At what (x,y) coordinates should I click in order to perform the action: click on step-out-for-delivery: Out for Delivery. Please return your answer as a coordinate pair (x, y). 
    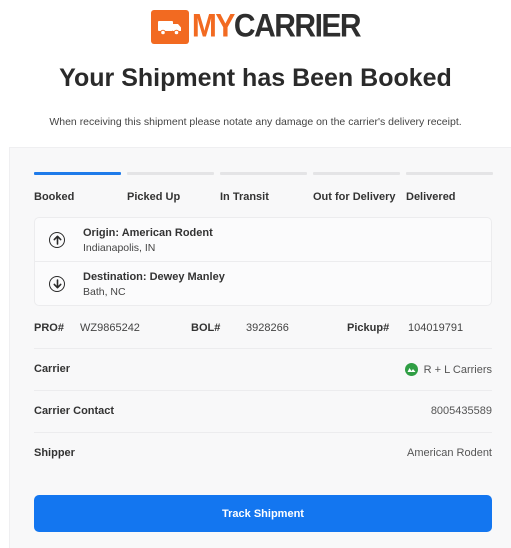
    Looking at the image, I should click on (356, 187).